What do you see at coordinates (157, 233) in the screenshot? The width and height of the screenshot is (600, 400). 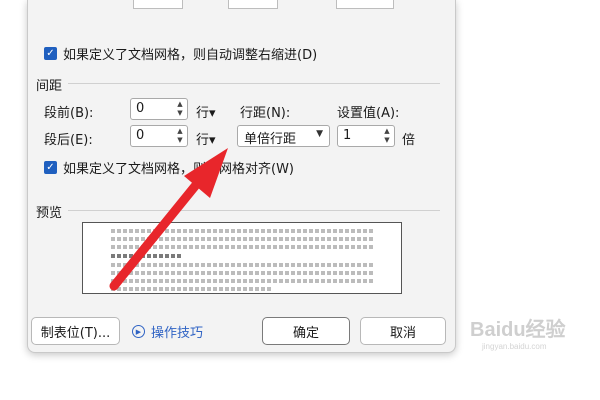 I see `arrow-shaft` at bounding box center [157, 233].